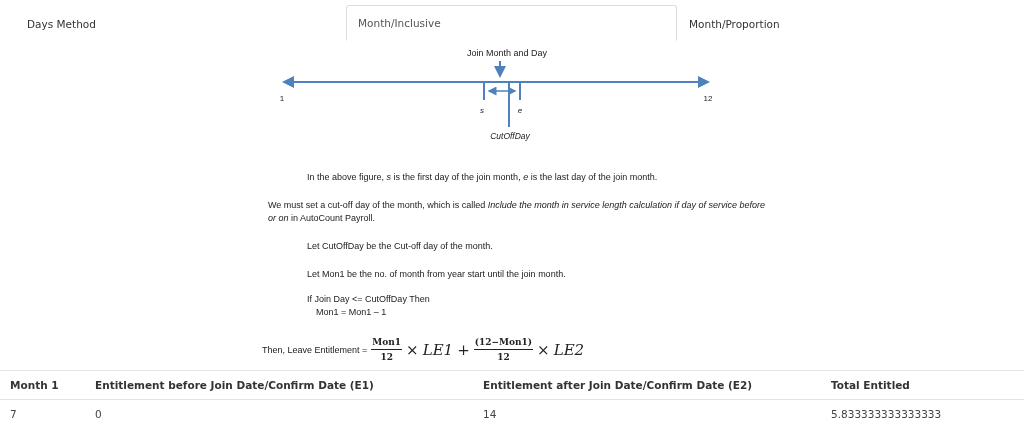 Image resolution: width=1024 pixels, height=441 pixels. Describe the element at coordinates (708, 98) in the screenshot. I see `axis-label: 12` at that location.